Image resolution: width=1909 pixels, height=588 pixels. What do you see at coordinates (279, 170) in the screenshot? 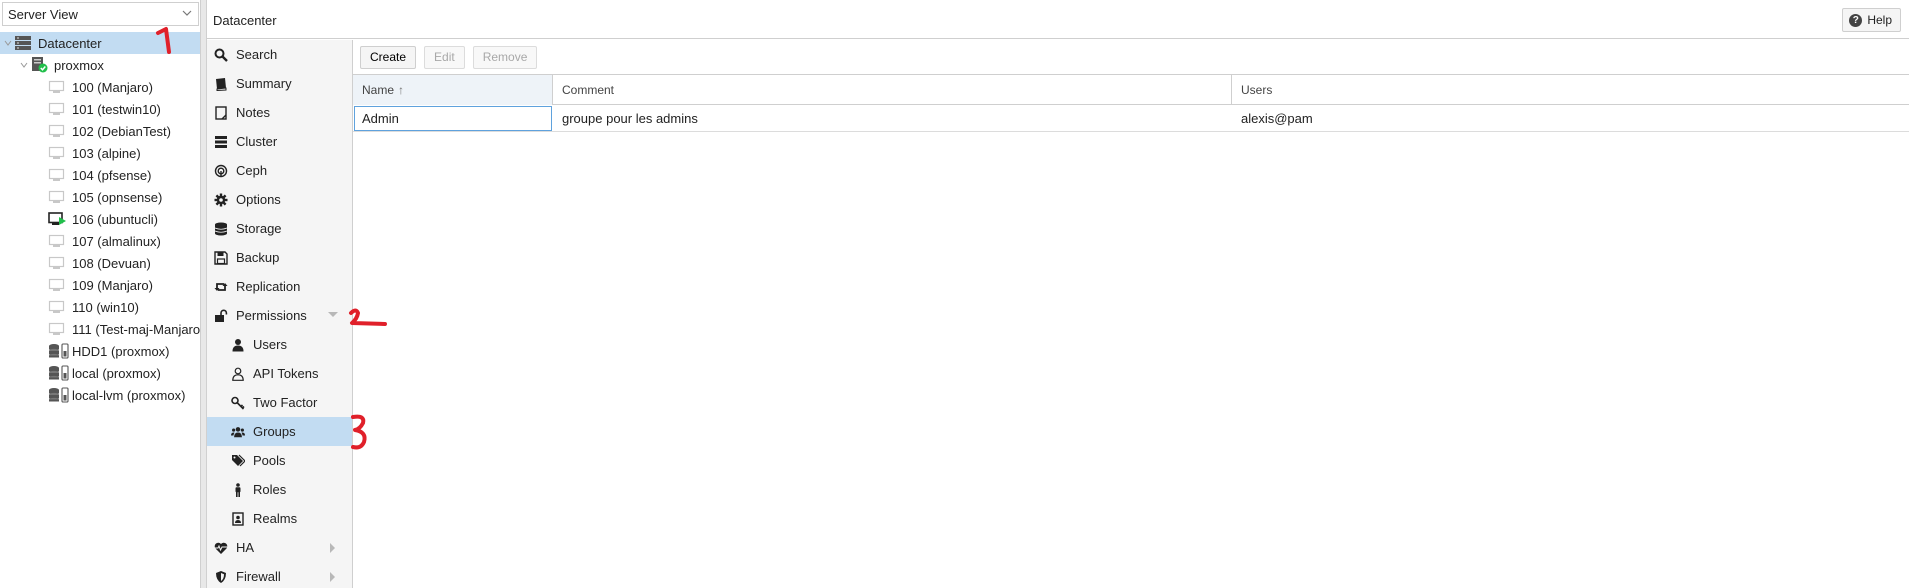
I see `nav-item-ceph: Ceph` at bounding box center [279, 170].